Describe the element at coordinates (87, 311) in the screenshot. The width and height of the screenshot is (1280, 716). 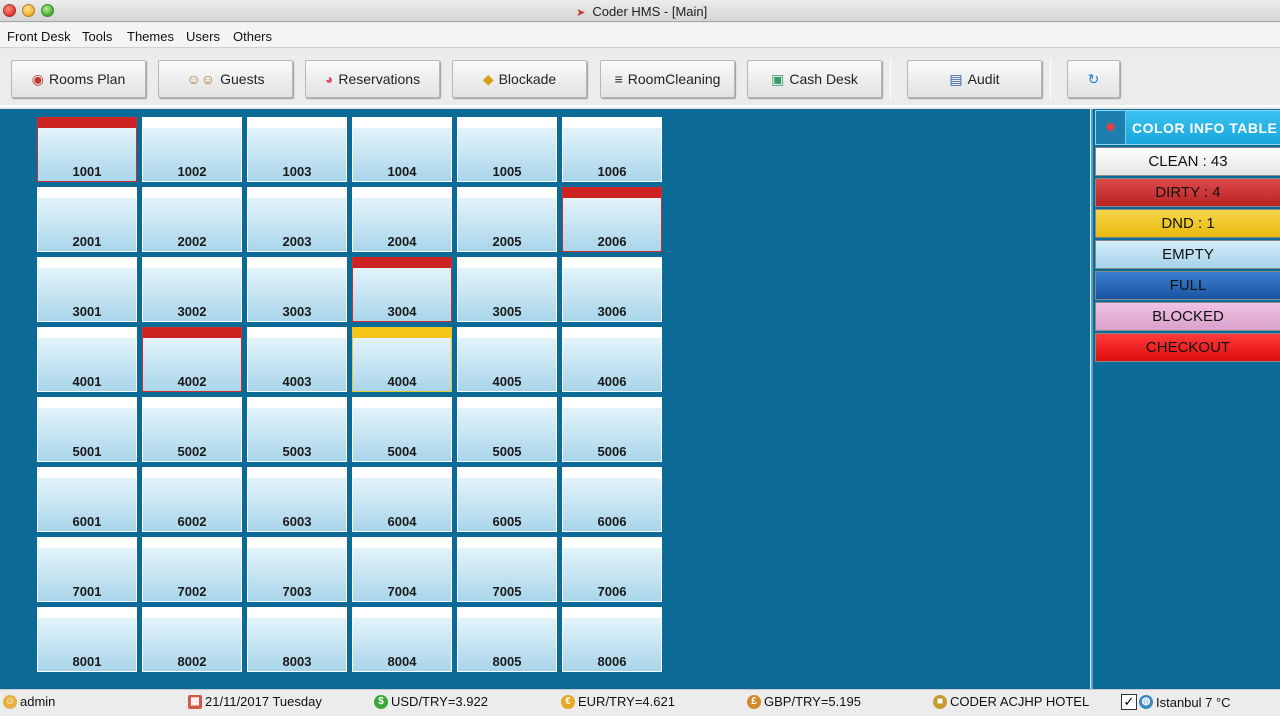
I see `room-number: 3001` at that location.